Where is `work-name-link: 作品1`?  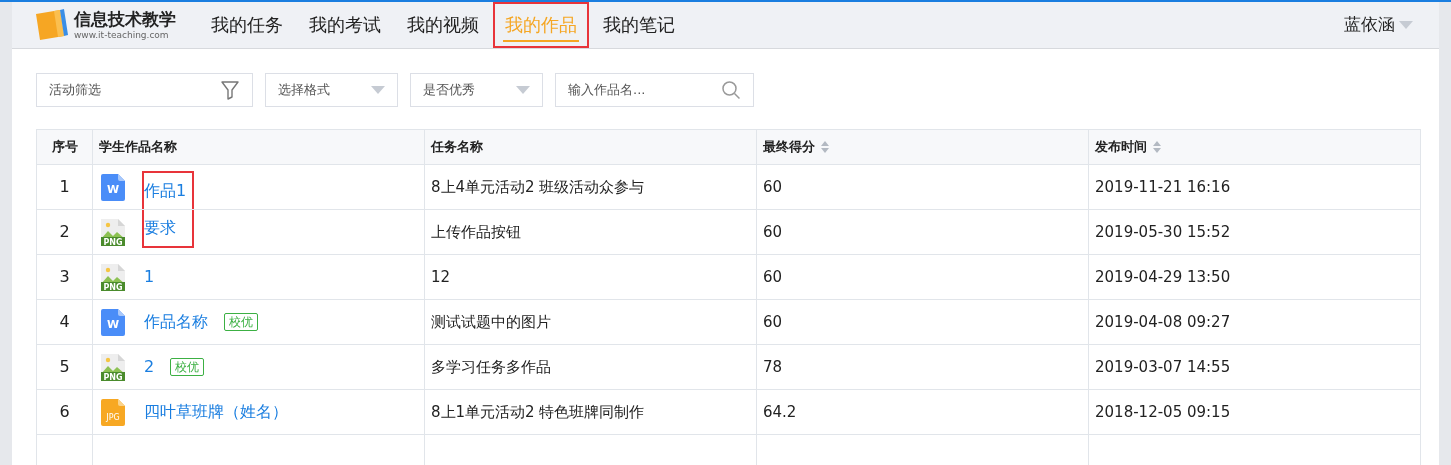 work-name-link: 作品1 is located at coordinates (168, 190).